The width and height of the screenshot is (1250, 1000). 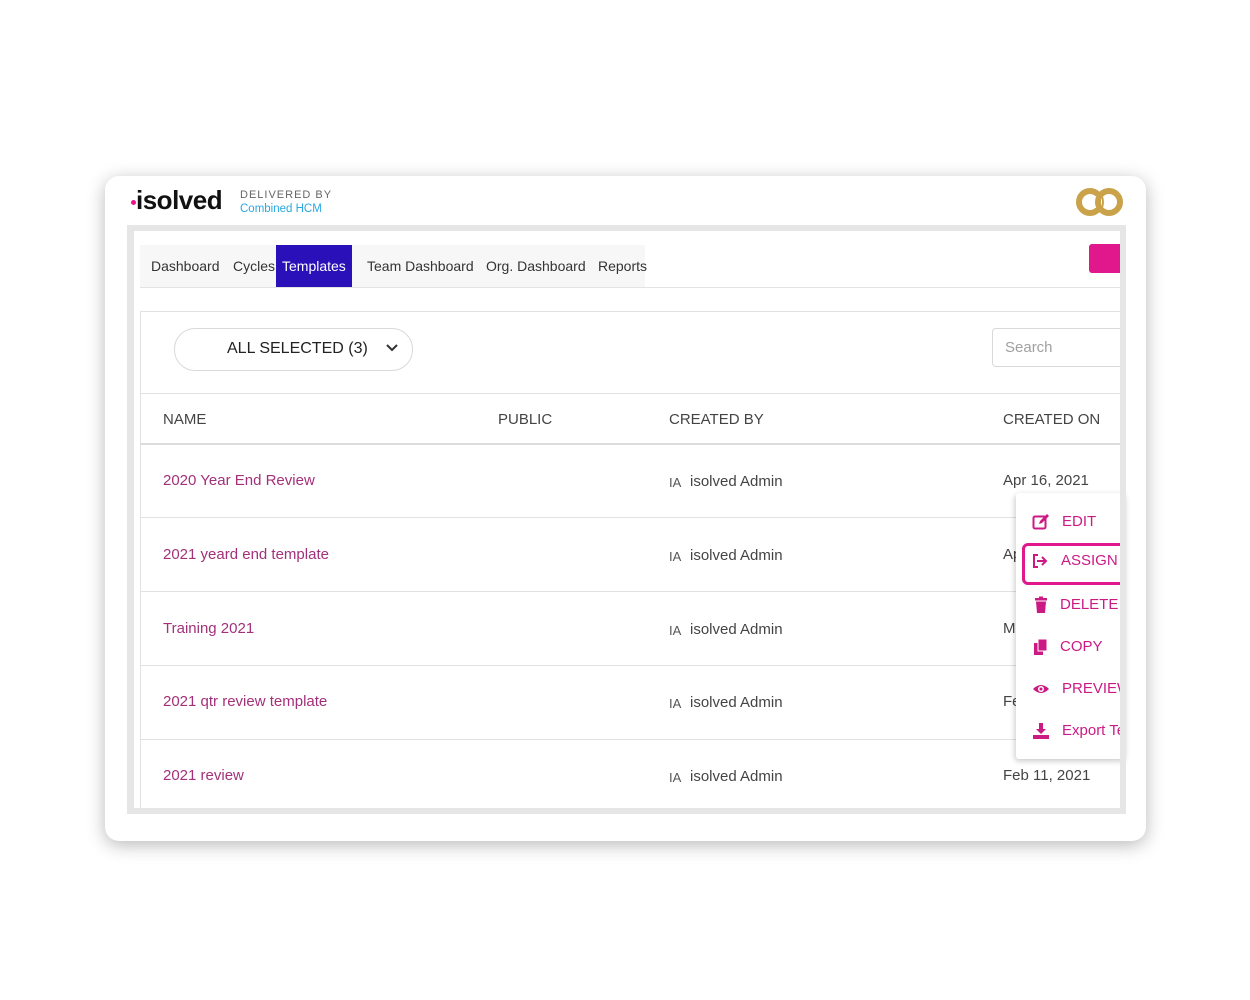 What do you see at coordinates (203, 775) in the screenshot?
I see `template-name-link: 2021 review` at bounding box center [203, 775].